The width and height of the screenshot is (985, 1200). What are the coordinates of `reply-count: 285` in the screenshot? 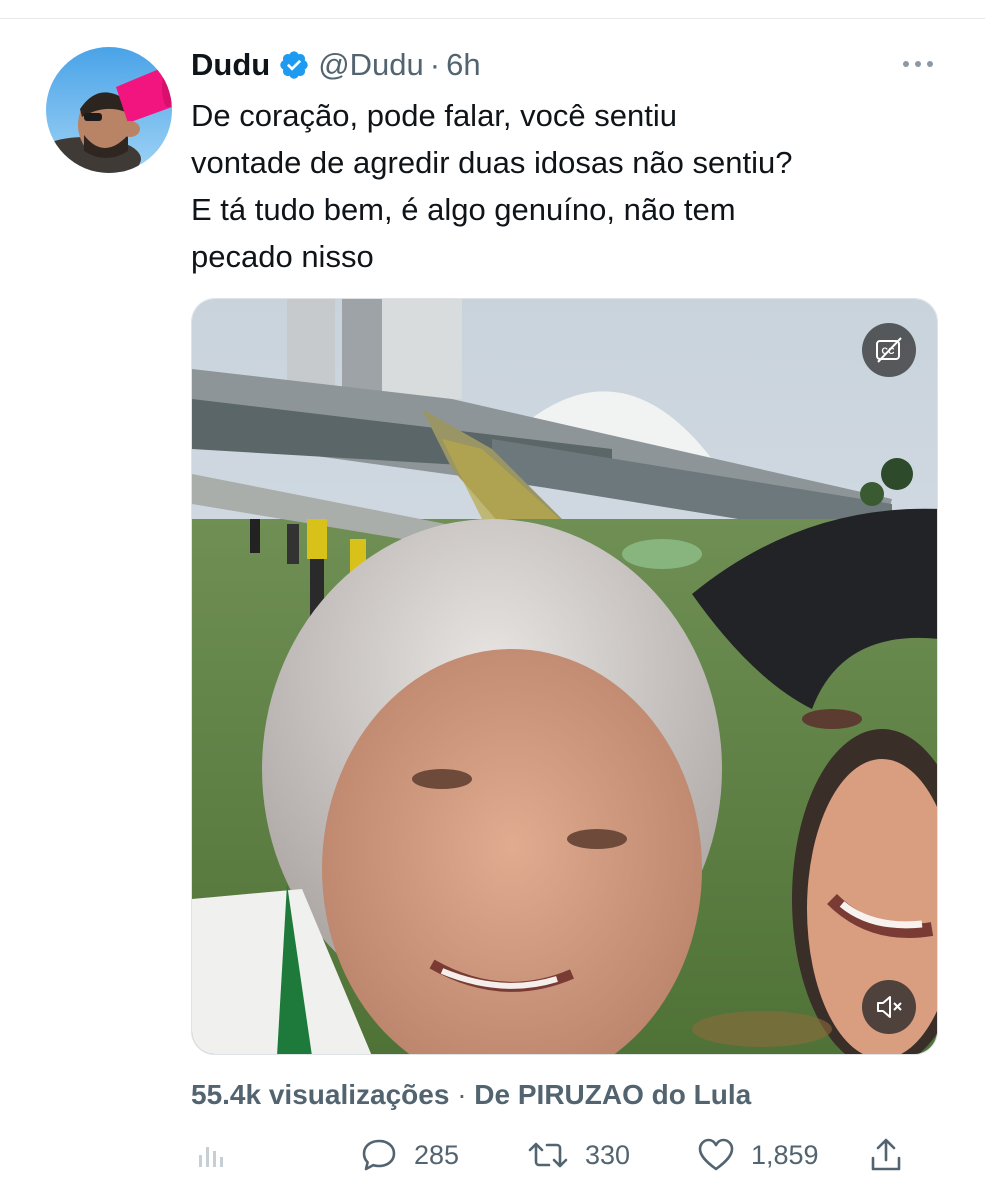 It's located at (437, 1154).